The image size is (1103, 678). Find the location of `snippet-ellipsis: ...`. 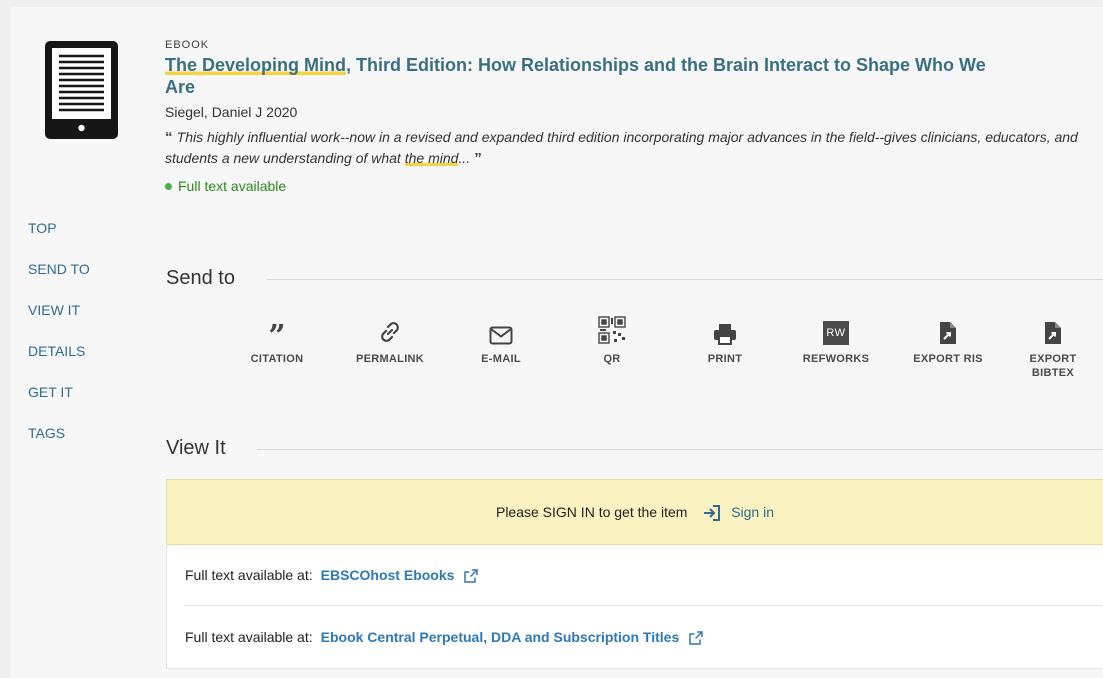

snippet-ellipsis: ... is located at coordinates (464, 158).